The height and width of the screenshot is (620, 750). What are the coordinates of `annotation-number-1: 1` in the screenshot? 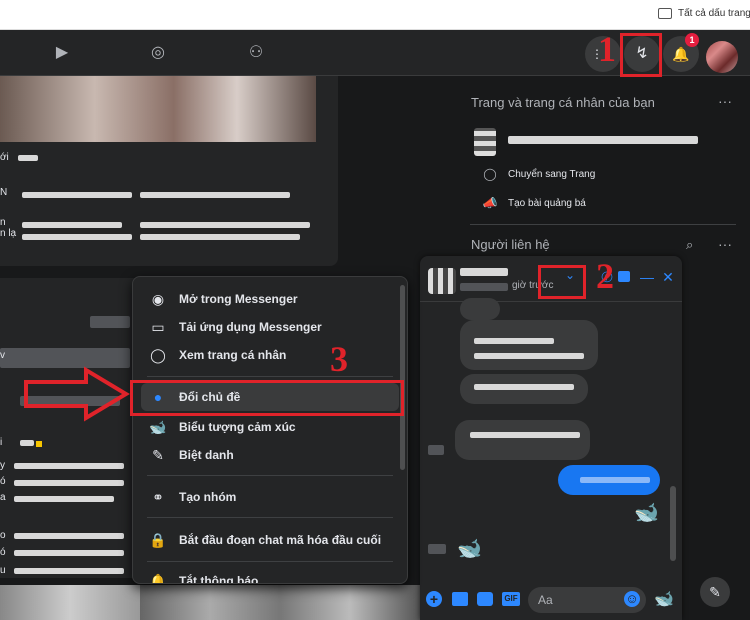 It's located at (607, 49).